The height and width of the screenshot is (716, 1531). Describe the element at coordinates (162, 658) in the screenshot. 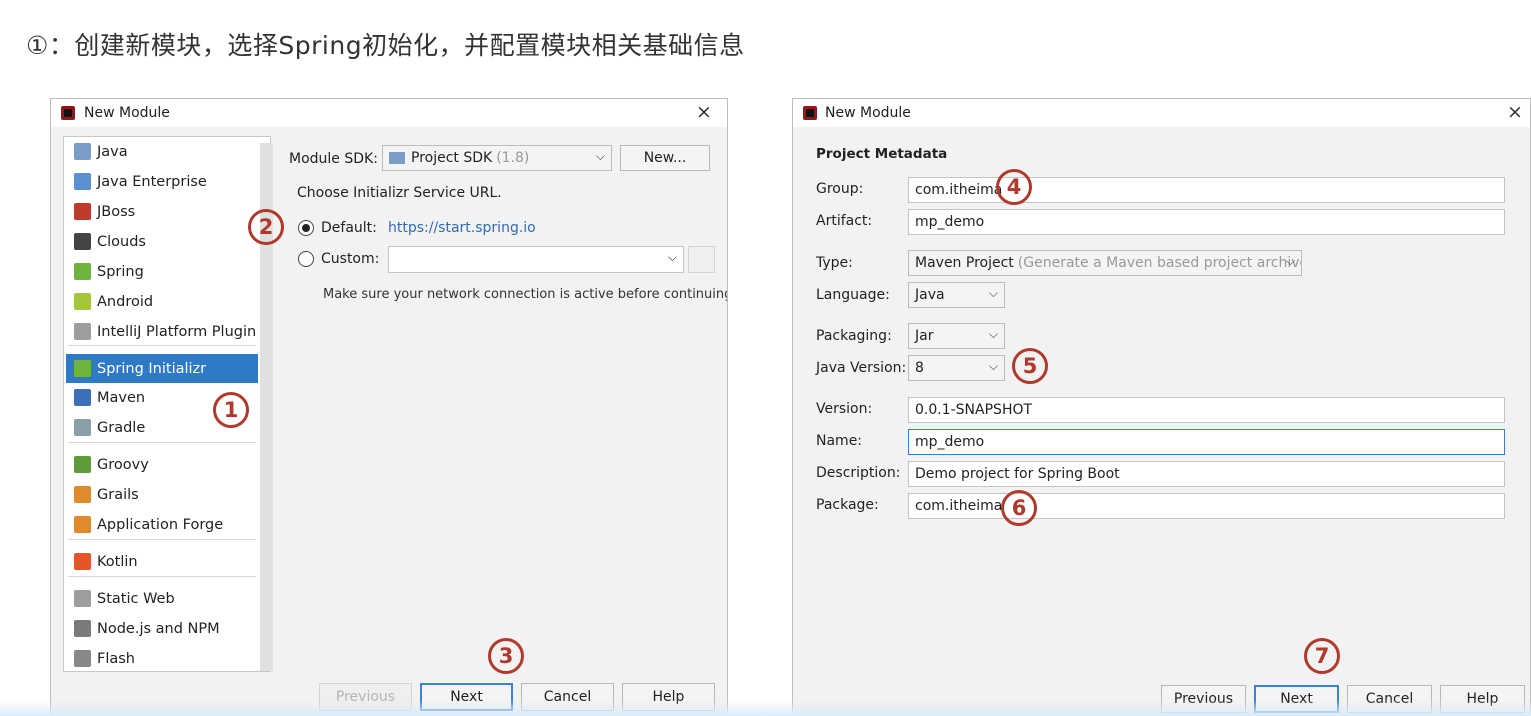

I see `module-item-flash: Flash` at that location.